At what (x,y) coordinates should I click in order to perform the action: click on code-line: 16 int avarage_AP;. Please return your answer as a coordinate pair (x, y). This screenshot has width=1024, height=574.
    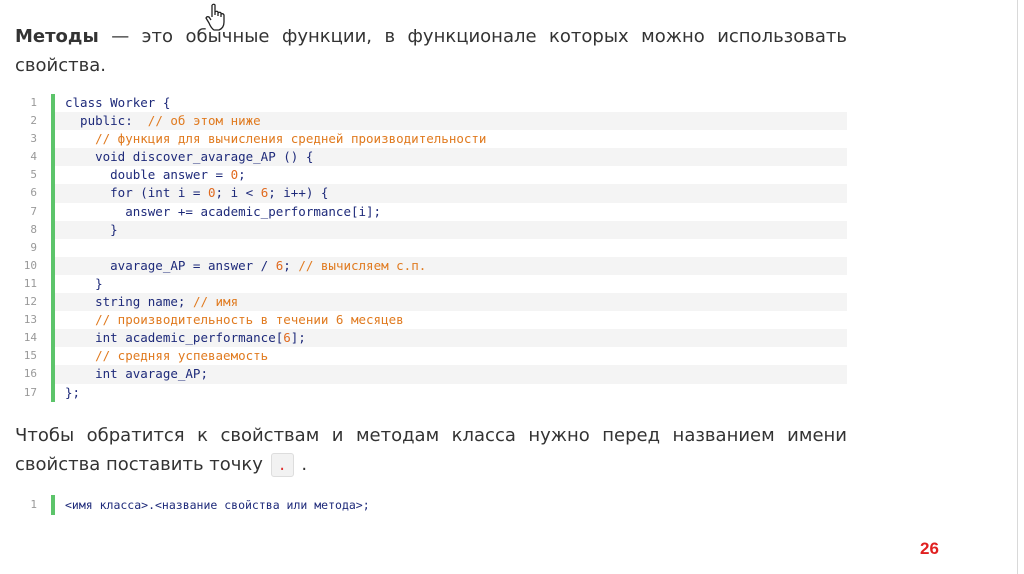
    Looking at the image, I should click on (431, 374).